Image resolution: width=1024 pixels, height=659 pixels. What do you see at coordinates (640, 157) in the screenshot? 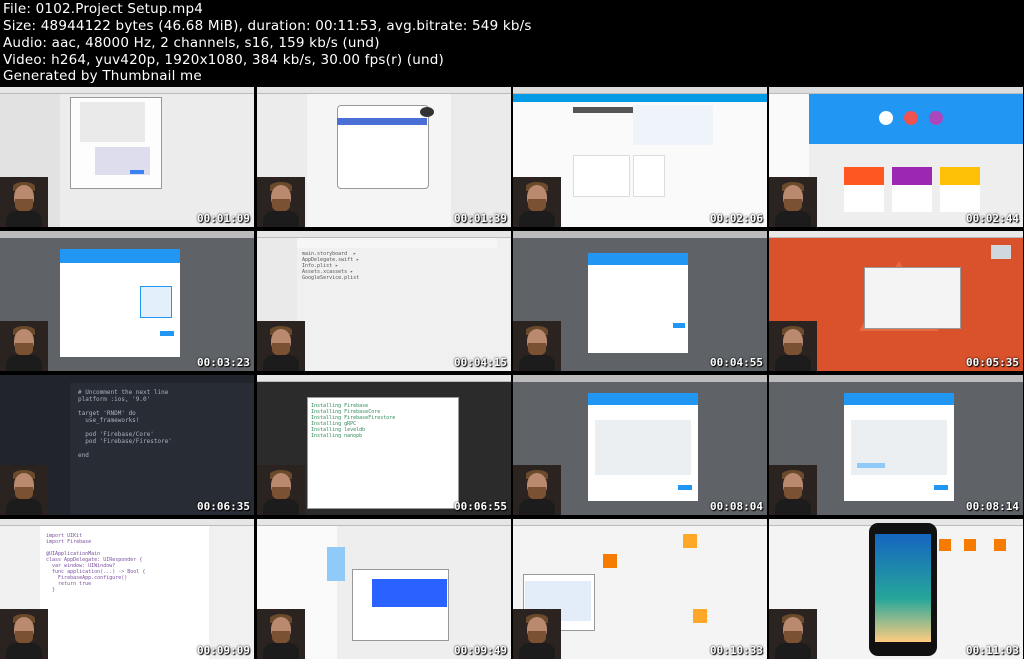
I see `video-thumbnail: 00:02:06` at bounding box center [640, 157].